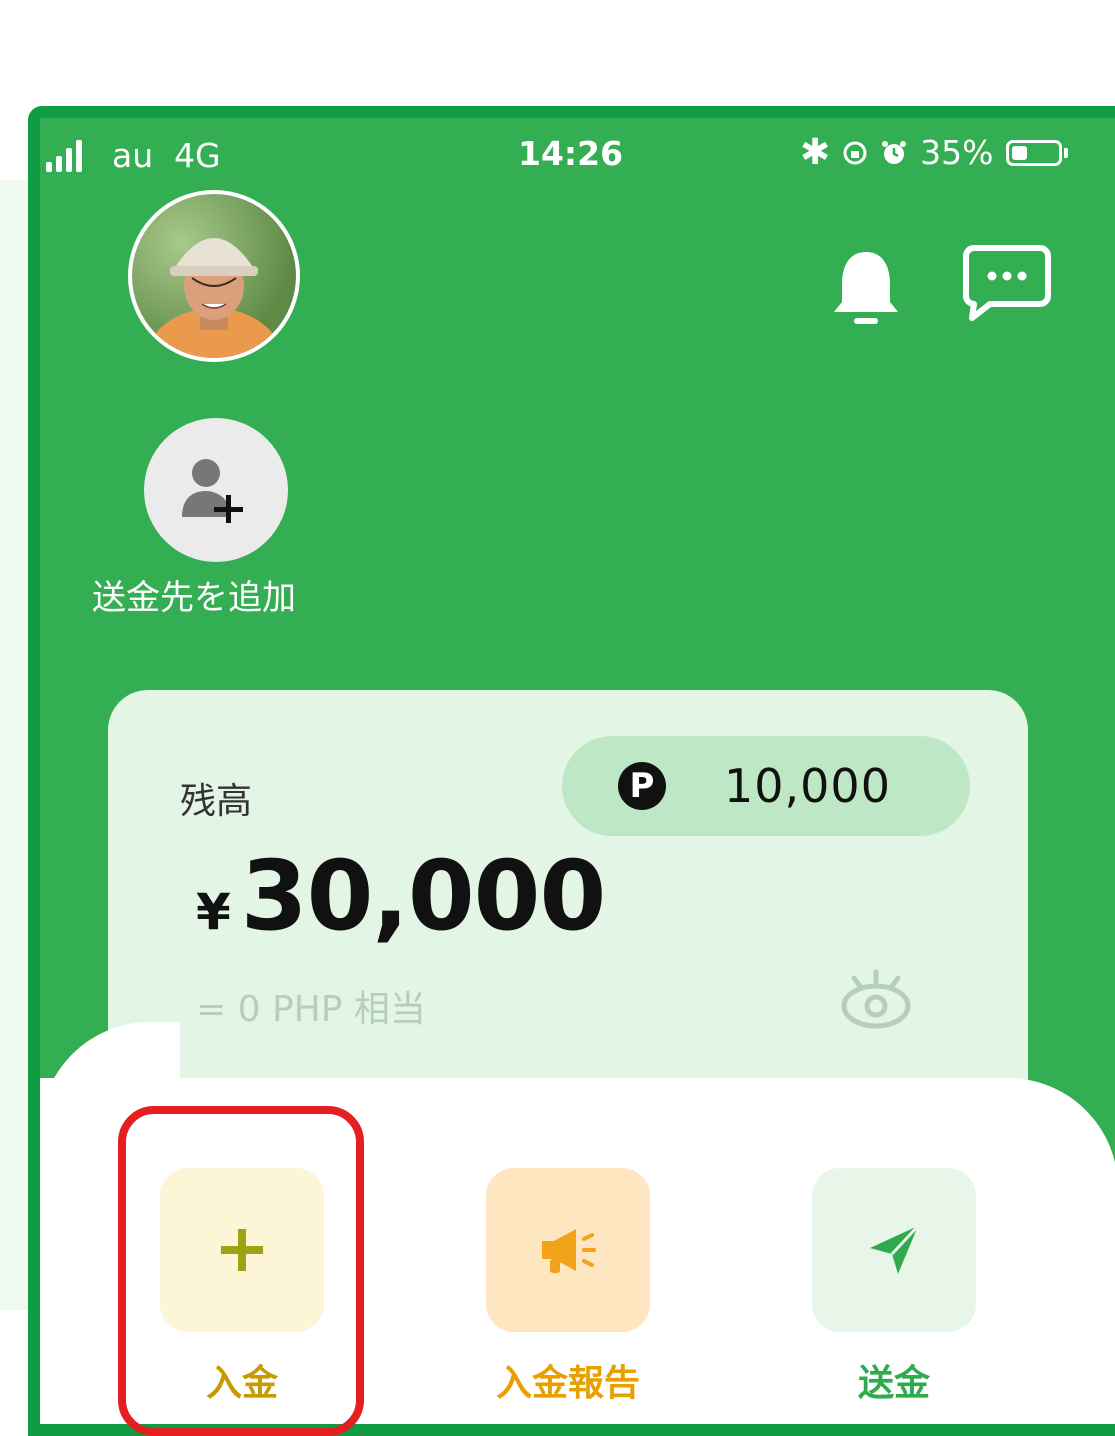  Describe the element at coordinates (876, 1002) in the screenshot. I see `eye-icon` at that location.